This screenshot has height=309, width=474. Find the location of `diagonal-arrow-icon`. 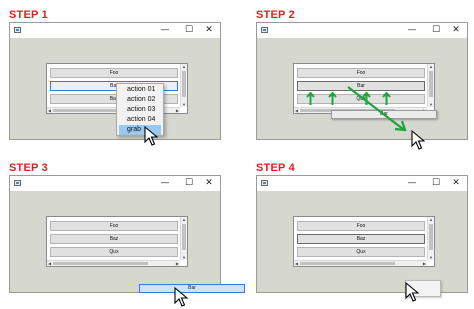

diagonal-arrow-icon is located at coordinates (377, 109).